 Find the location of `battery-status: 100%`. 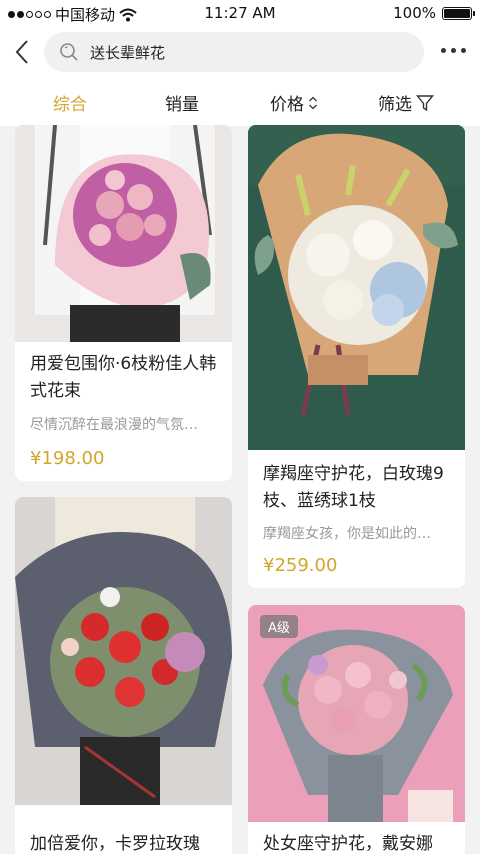

battery-status: 100% is located at coordinates (434, 13).